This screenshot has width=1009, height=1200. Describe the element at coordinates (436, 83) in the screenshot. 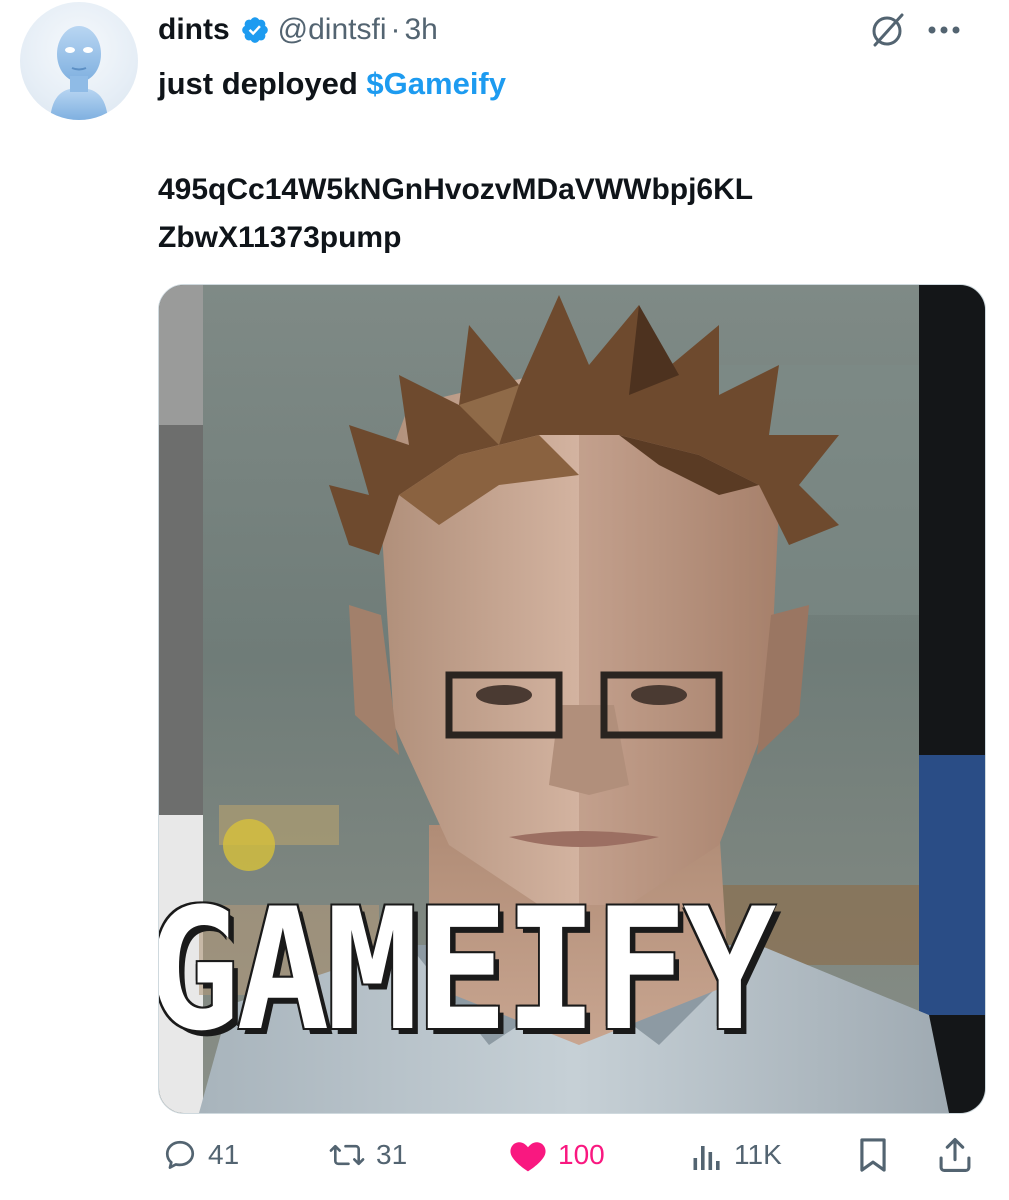

I see `cashtag-link: $Gameify` at that location.